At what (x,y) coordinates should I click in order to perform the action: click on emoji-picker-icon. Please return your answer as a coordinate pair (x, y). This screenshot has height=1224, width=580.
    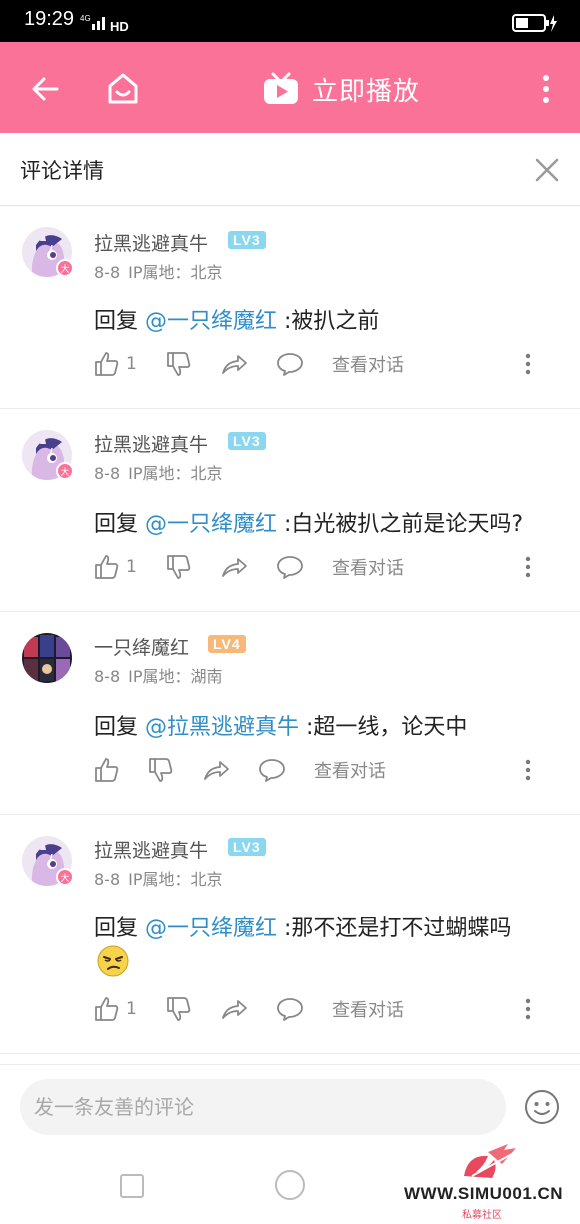
    Looking at the image, I should click on (542, 1107).